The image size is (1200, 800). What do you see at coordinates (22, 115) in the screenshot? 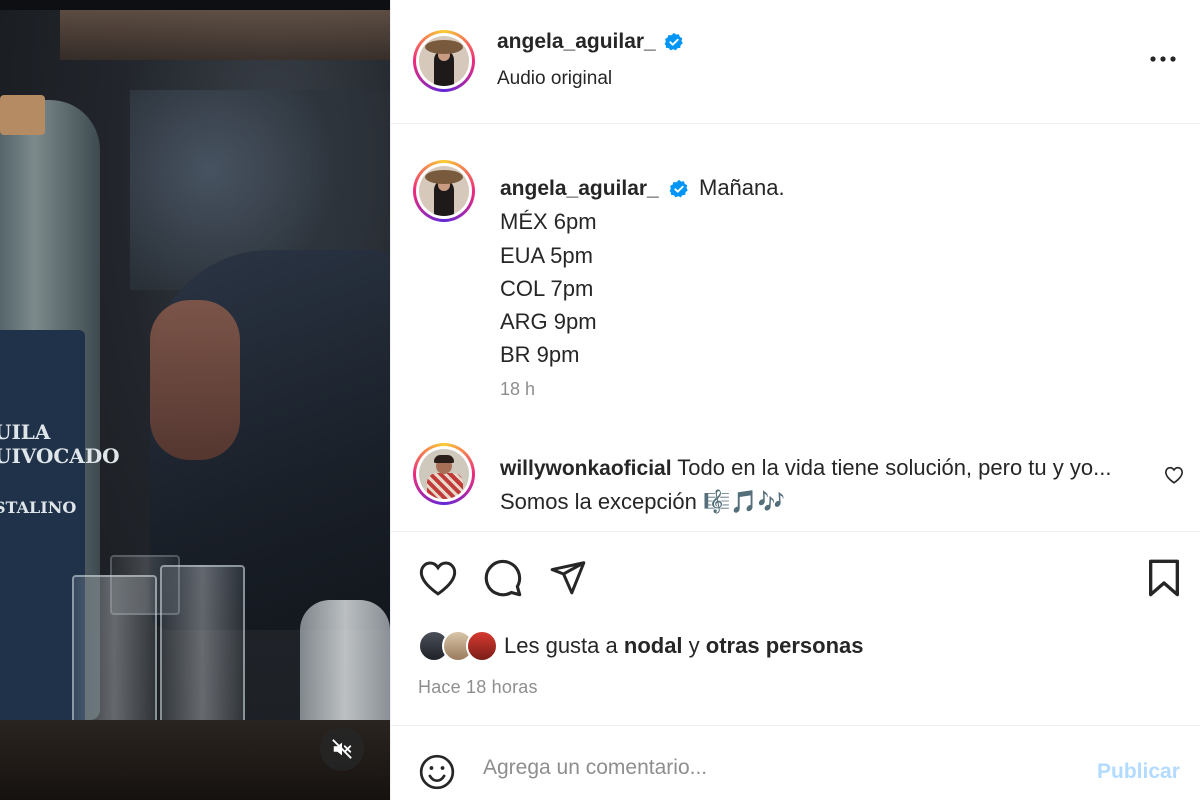
I see `media-bottle-cork` at bounding box center [22, 115].